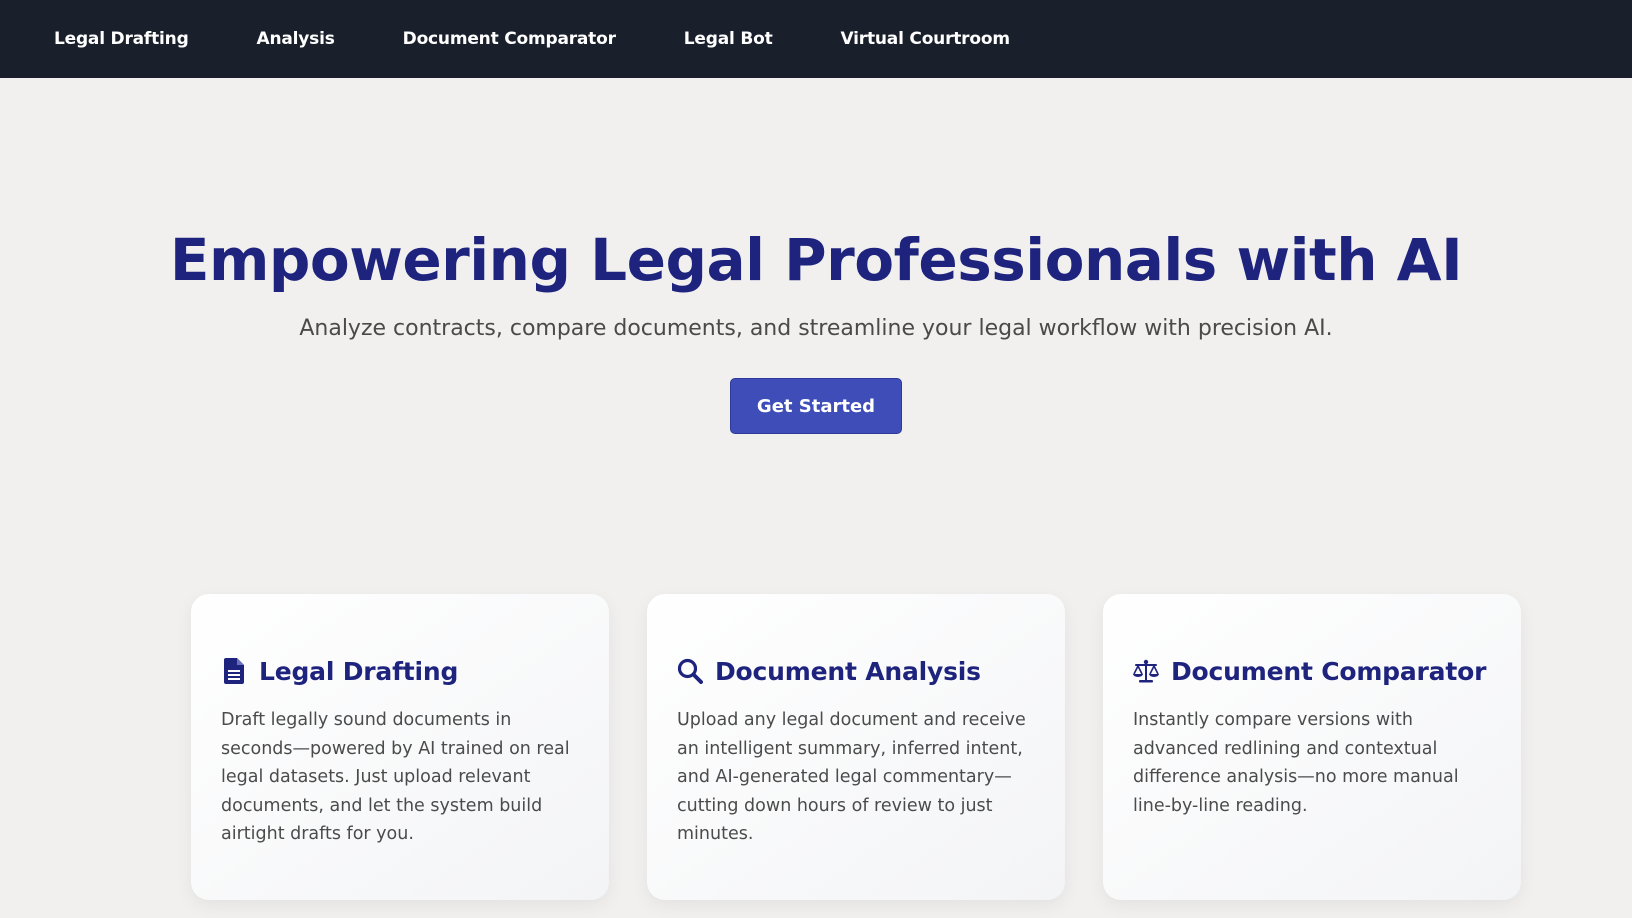 The height and width of the screenshot is (918, 1632). What do you see at coordinates (1329, 671) in the screenshot?
I see `card-title: Document Comparator` at bounding box center [1329, 671].